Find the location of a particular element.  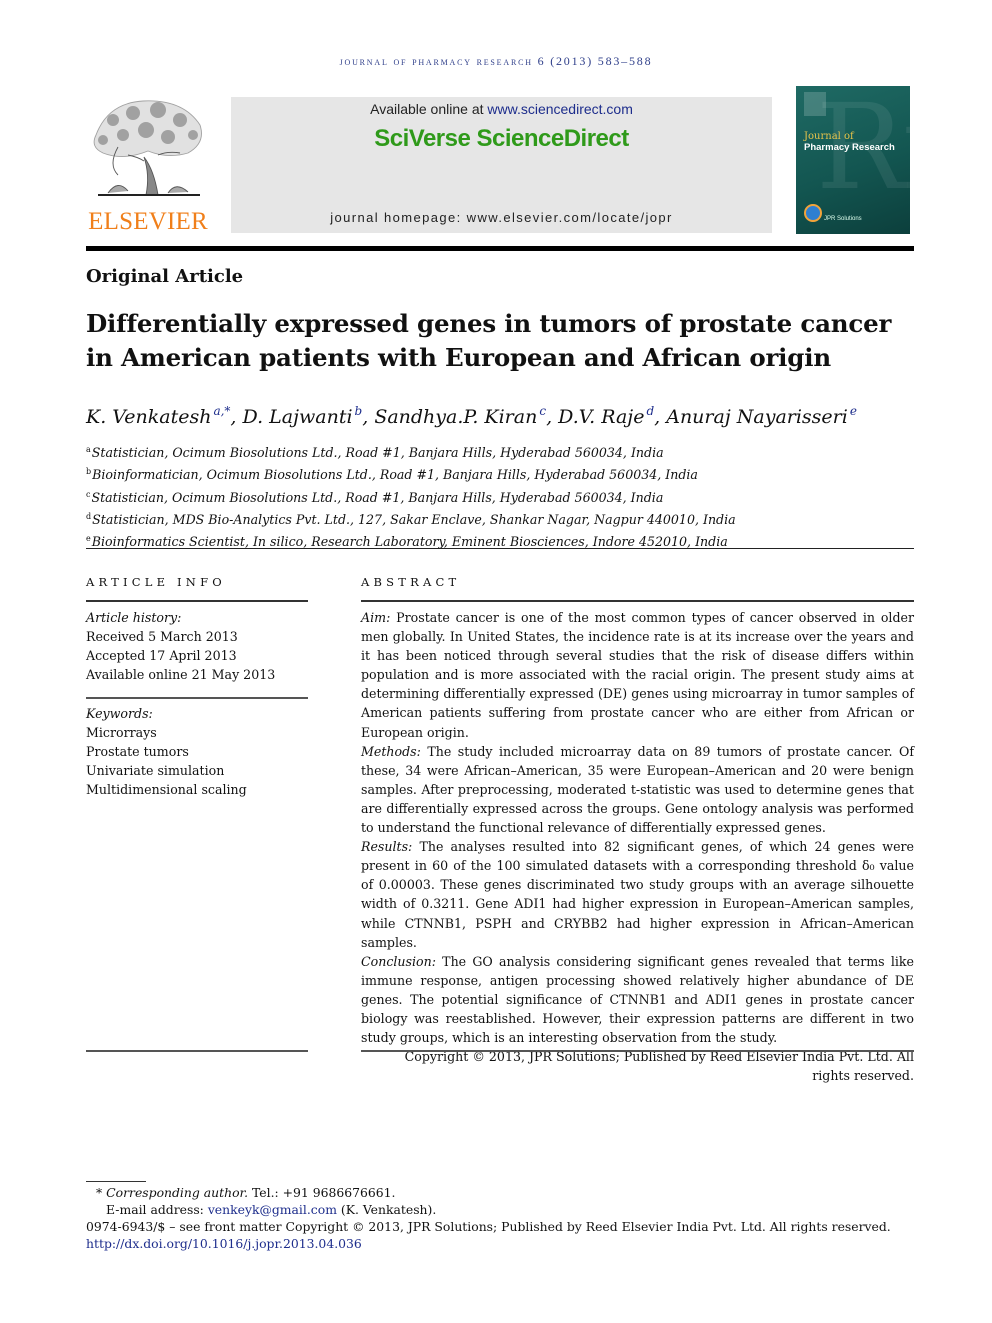

keywords-divider is located at coordinates (197, 698).